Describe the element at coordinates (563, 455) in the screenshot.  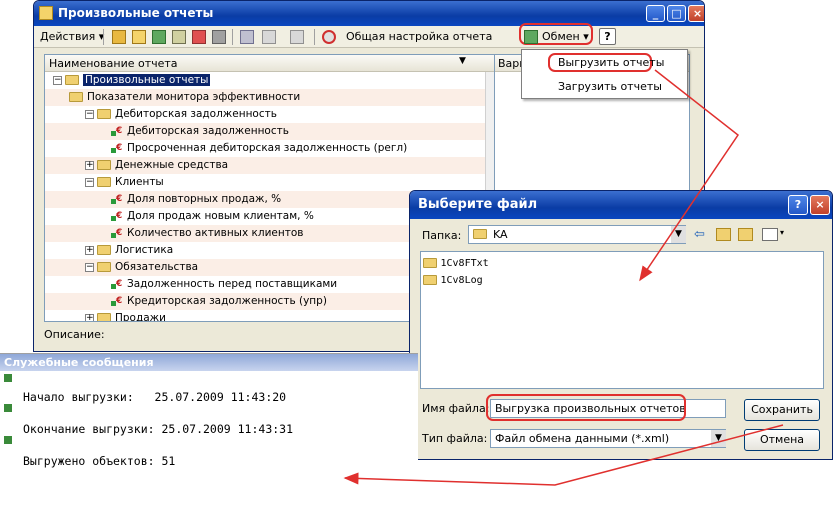
I see `arrow-save-to-messages` at that location.